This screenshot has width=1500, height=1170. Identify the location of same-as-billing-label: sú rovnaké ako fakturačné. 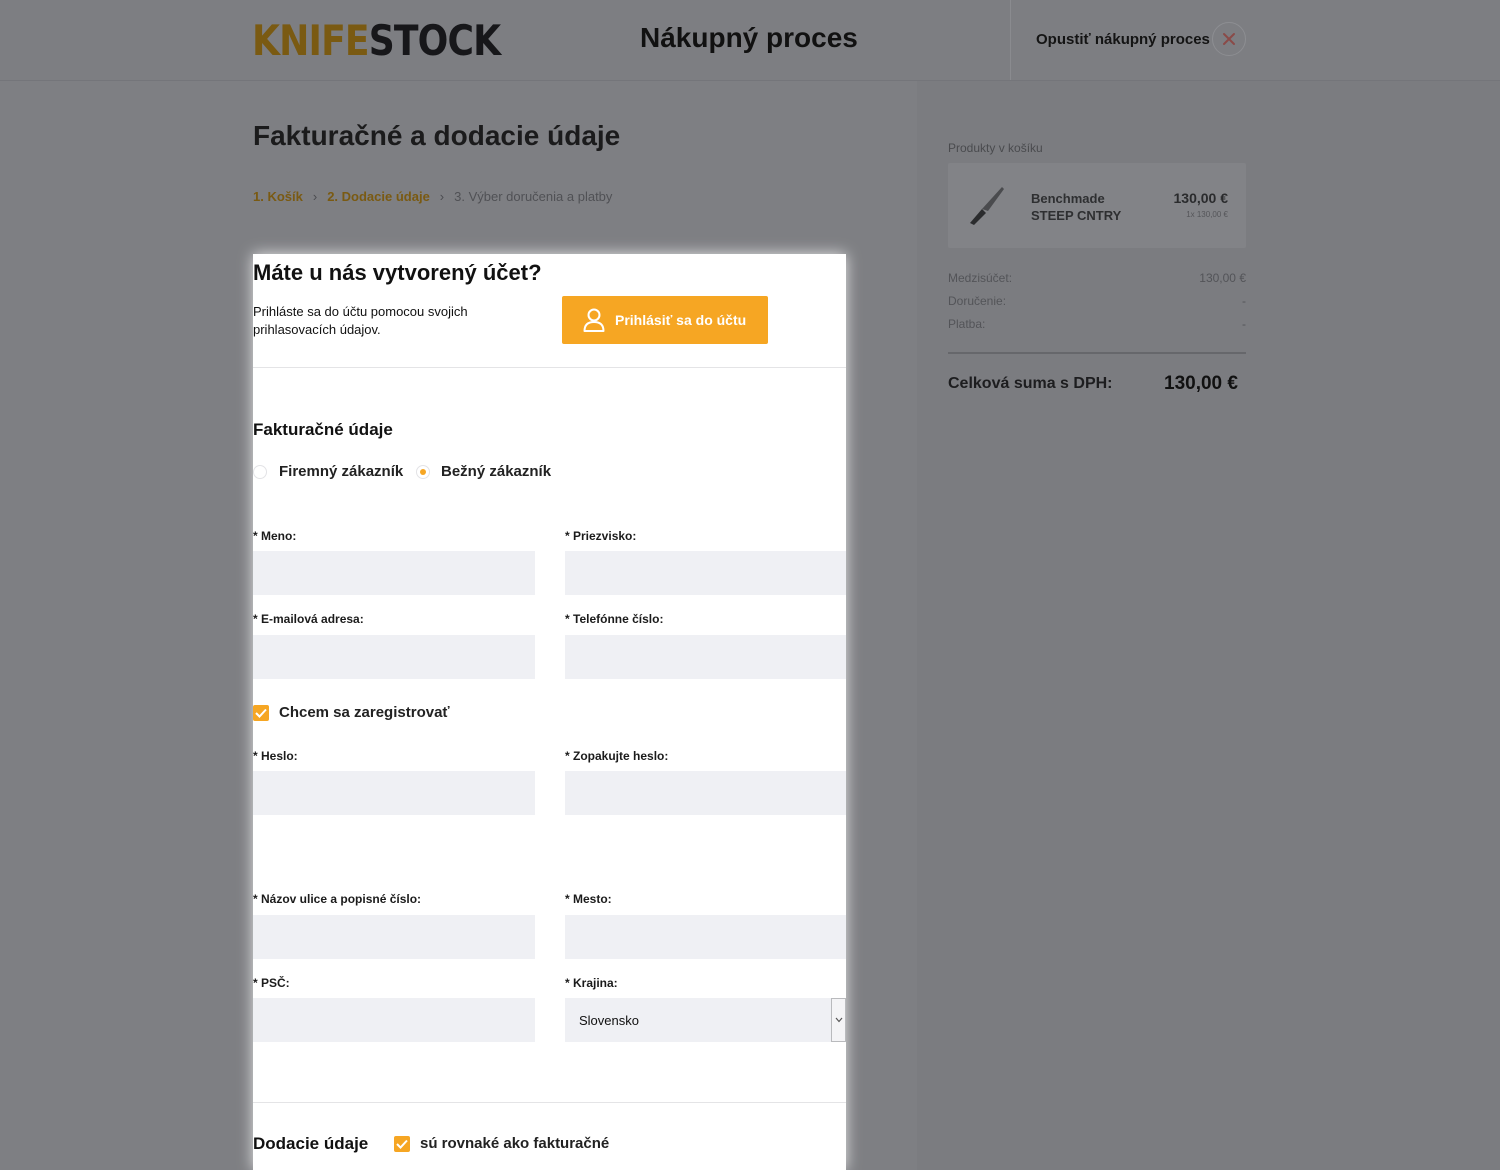
(514, 1143).